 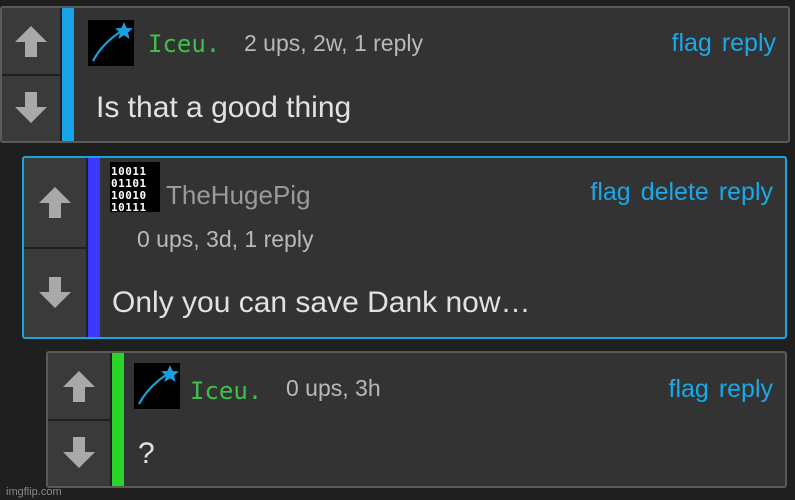 What do you see at coordinates (224, 107) in the screenshot?
I see `comment-text: Is that a good thing` at bounding box center [224, 107].